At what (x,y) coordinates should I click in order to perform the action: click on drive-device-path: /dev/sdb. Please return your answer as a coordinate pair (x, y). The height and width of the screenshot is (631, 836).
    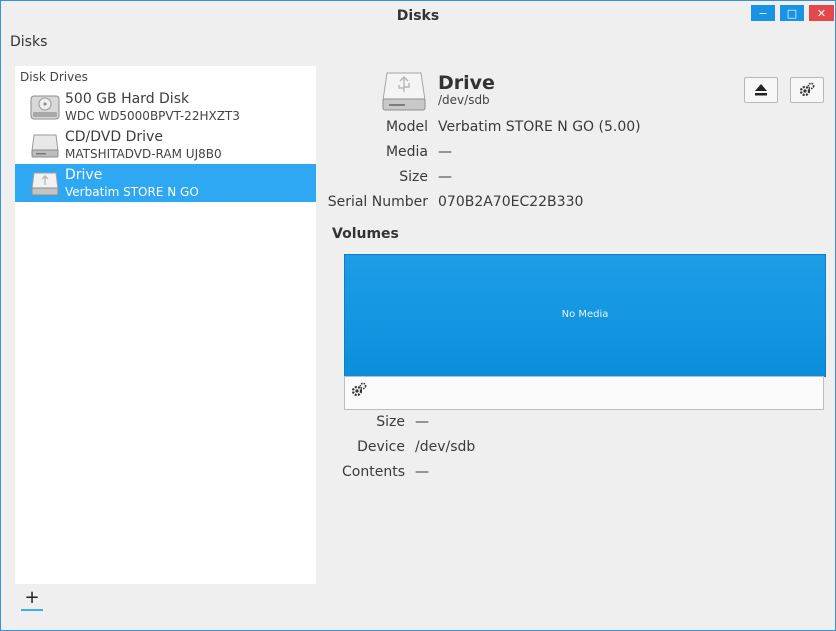
    Looking at the image, I should click on (464, 100).